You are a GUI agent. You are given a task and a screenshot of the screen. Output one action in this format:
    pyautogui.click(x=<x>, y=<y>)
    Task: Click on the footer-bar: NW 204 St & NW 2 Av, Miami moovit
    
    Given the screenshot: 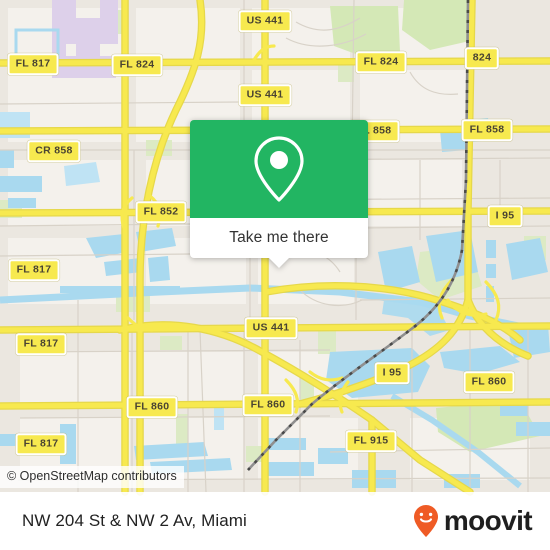 What is the action you would take?
    pyautogui.click(x=275, y=521)
    